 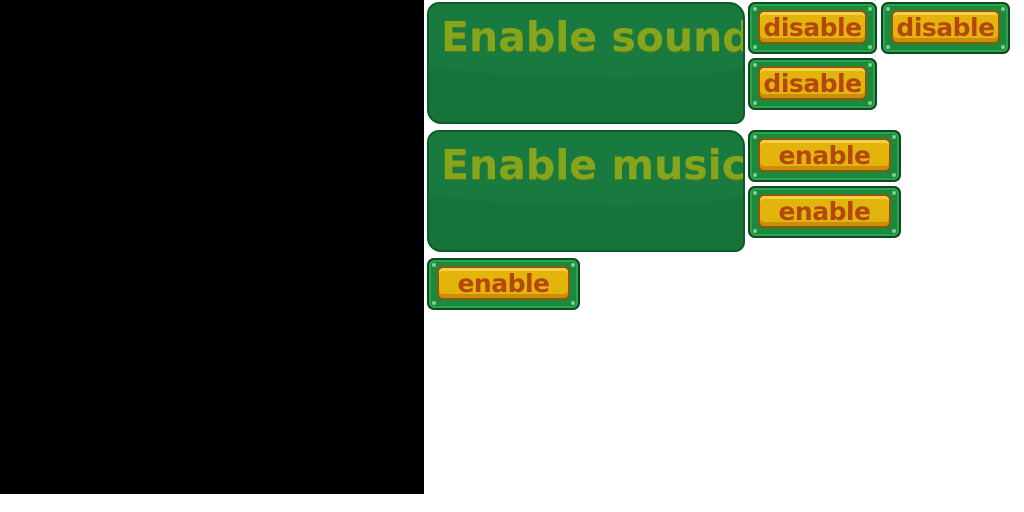 I want to click on enable-button-normal: enable, so click(x=824, y=156).